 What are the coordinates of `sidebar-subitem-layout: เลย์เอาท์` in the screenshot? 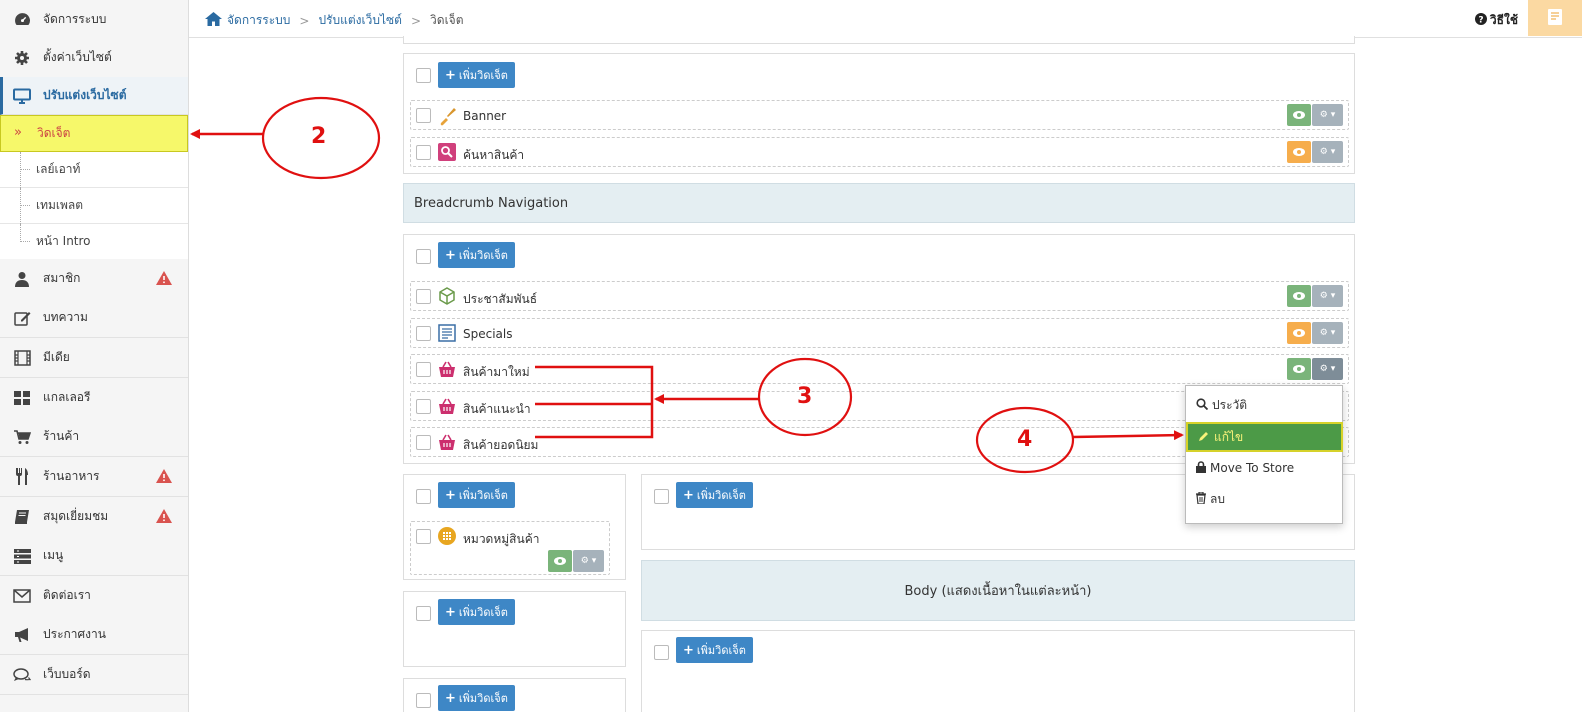 It's located at (94, 170).